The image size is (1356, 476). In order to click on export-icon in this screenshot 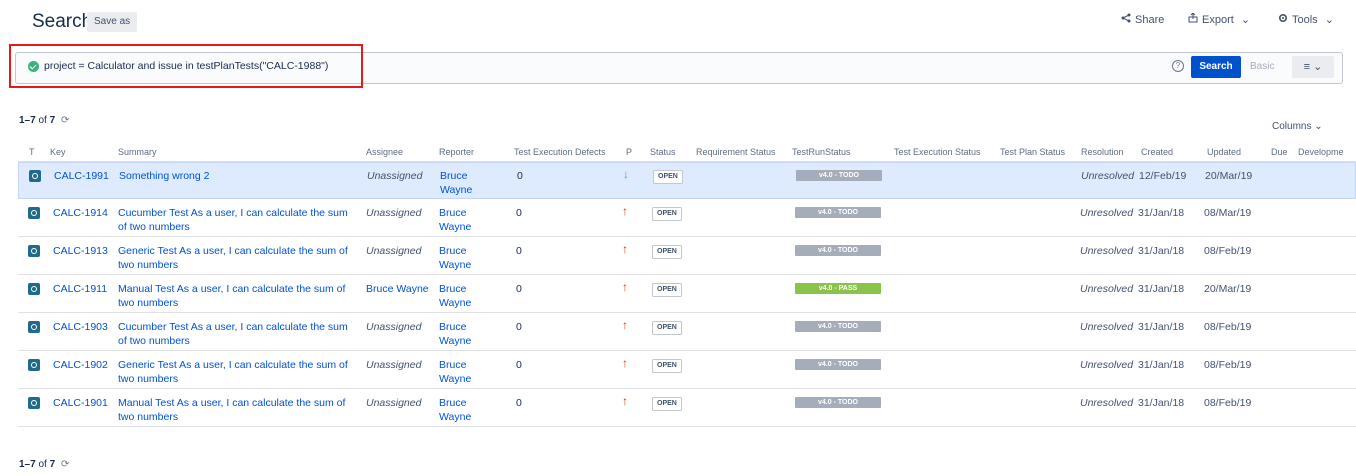, I will do `click(1193, 19)`.